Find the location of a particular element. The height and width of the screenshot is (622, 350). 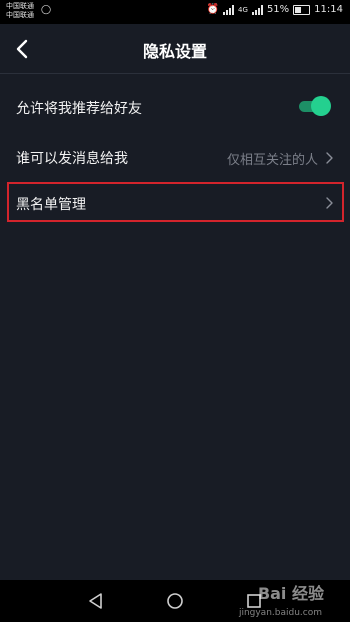

setting-row-messages: 谁可以发消息给我 仅相互关注的人 is located at coordinates (175, 157).